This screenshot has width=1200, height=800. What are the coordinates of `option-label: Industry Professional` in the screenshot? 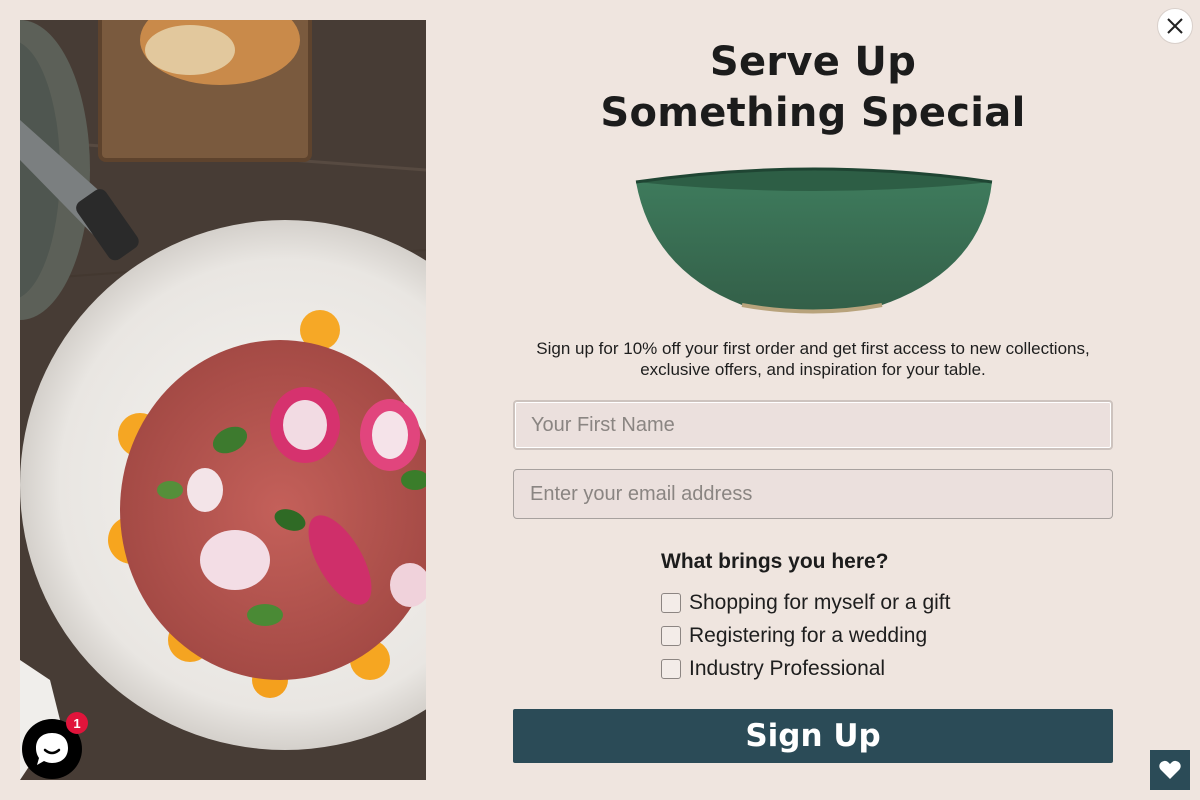 It's located at (787, 668).